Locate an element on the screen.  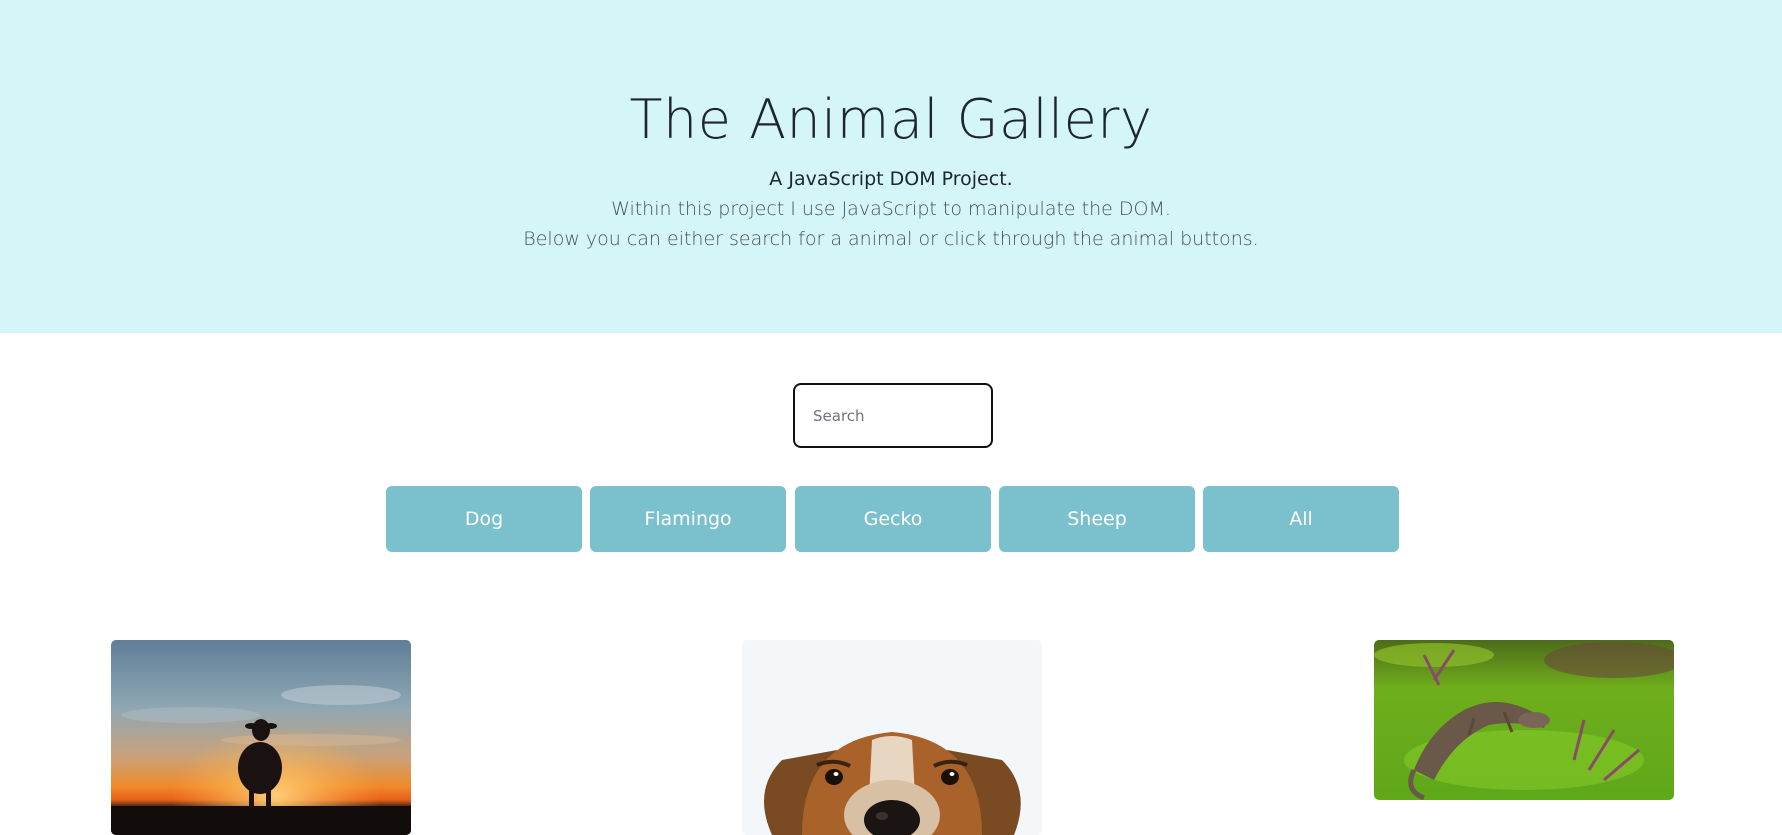
search-input is located at coordinates (893, 415).